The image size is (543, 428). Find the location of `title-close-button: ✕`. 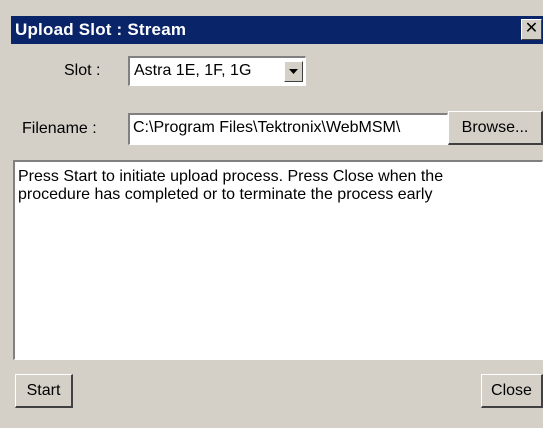

title-close-button: ✕ is located at coordinates (531, 29).